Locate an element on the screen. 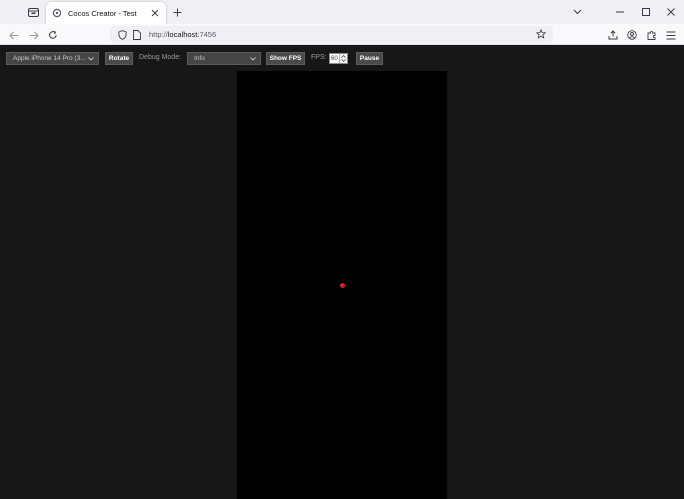 Image resolution: width=684 pixels, height=499 pixels. fps-input: 60 is located at coordinates (338, 58).